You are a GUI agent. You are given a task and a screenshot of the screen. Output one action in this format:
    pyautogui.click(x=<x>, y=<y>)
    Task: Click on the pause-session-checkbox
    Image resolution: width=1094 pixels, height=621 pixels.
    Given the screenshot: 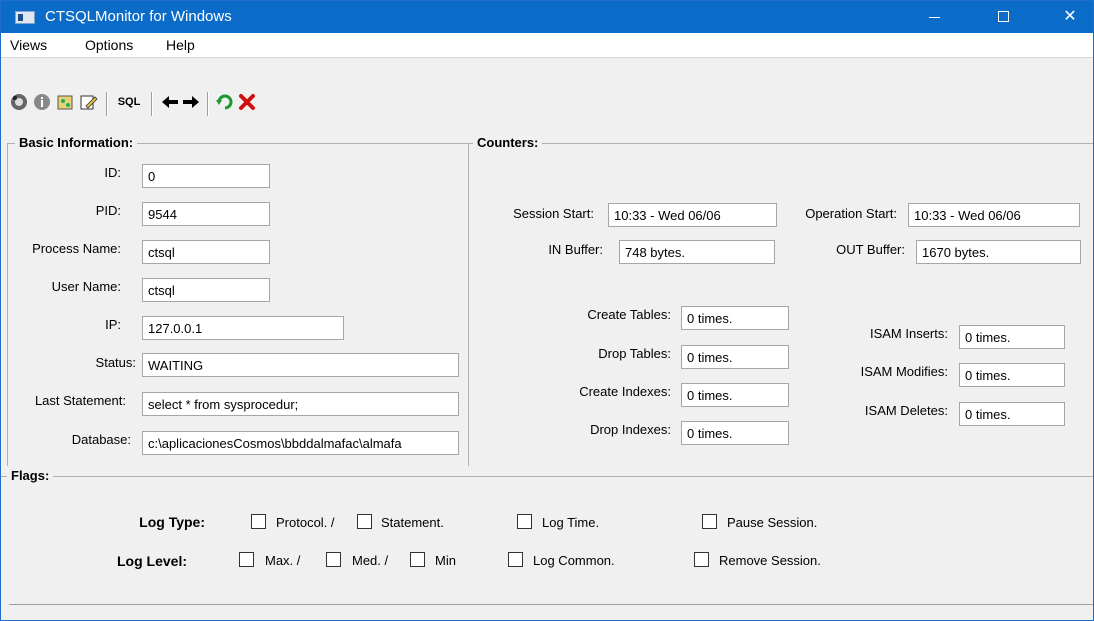 What is the action you would take?
    pyautogui.click(x=709, y=521)
    